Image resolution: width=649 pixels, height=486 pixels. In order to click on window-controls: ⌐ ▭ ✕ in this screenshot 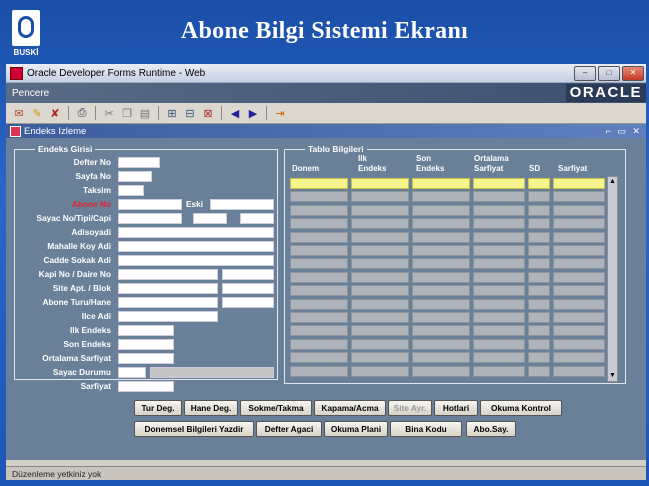, I will do `click(624, 131)`.